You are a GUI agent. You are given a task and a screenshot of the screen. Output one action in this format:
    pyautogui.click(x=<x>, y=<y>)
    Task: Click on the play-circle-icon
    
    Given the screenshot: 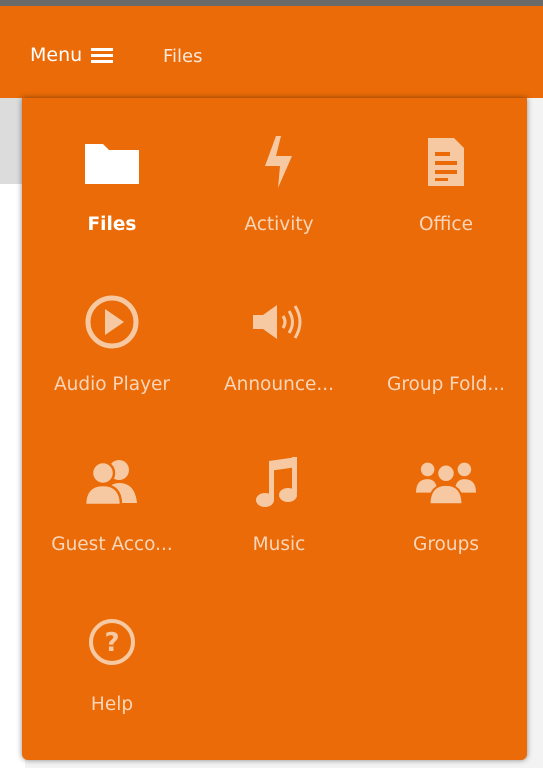 What is the action you would take?
    pyautogui.click(x=112, y=322)
    